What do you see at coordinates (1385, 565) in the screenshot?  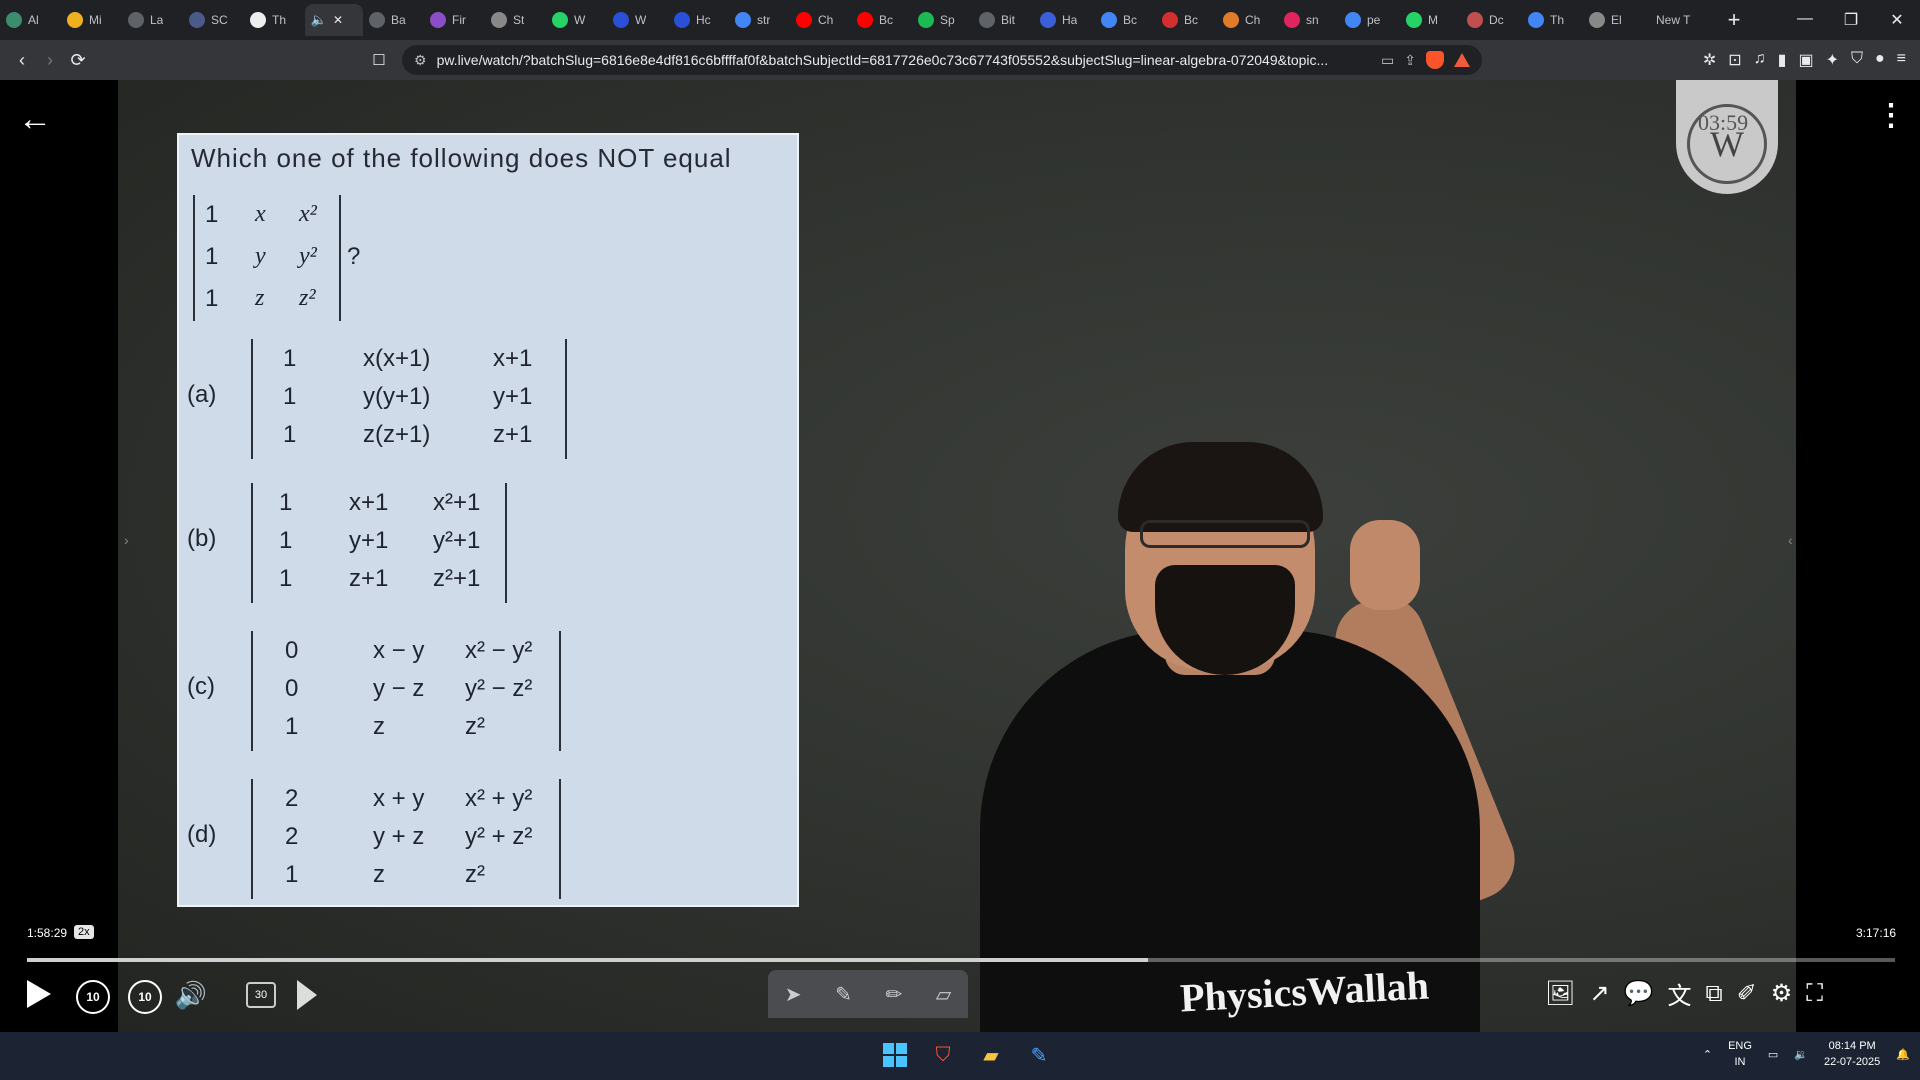 I see `presenter-hand` at bounding box center [1385, 565].